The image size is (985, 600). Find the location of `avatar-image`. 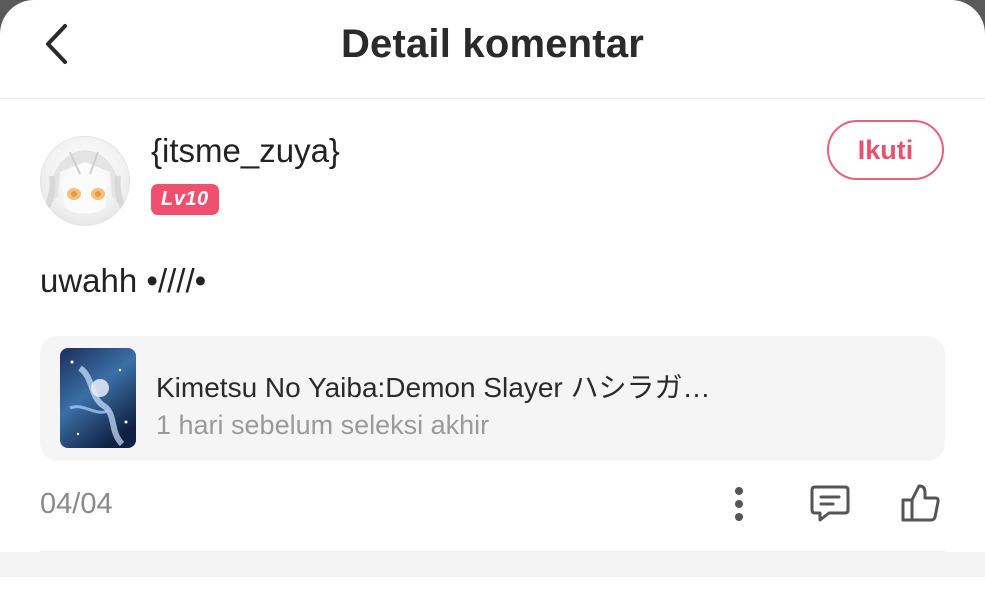

avatar-image is located at coordinates (85, 183).